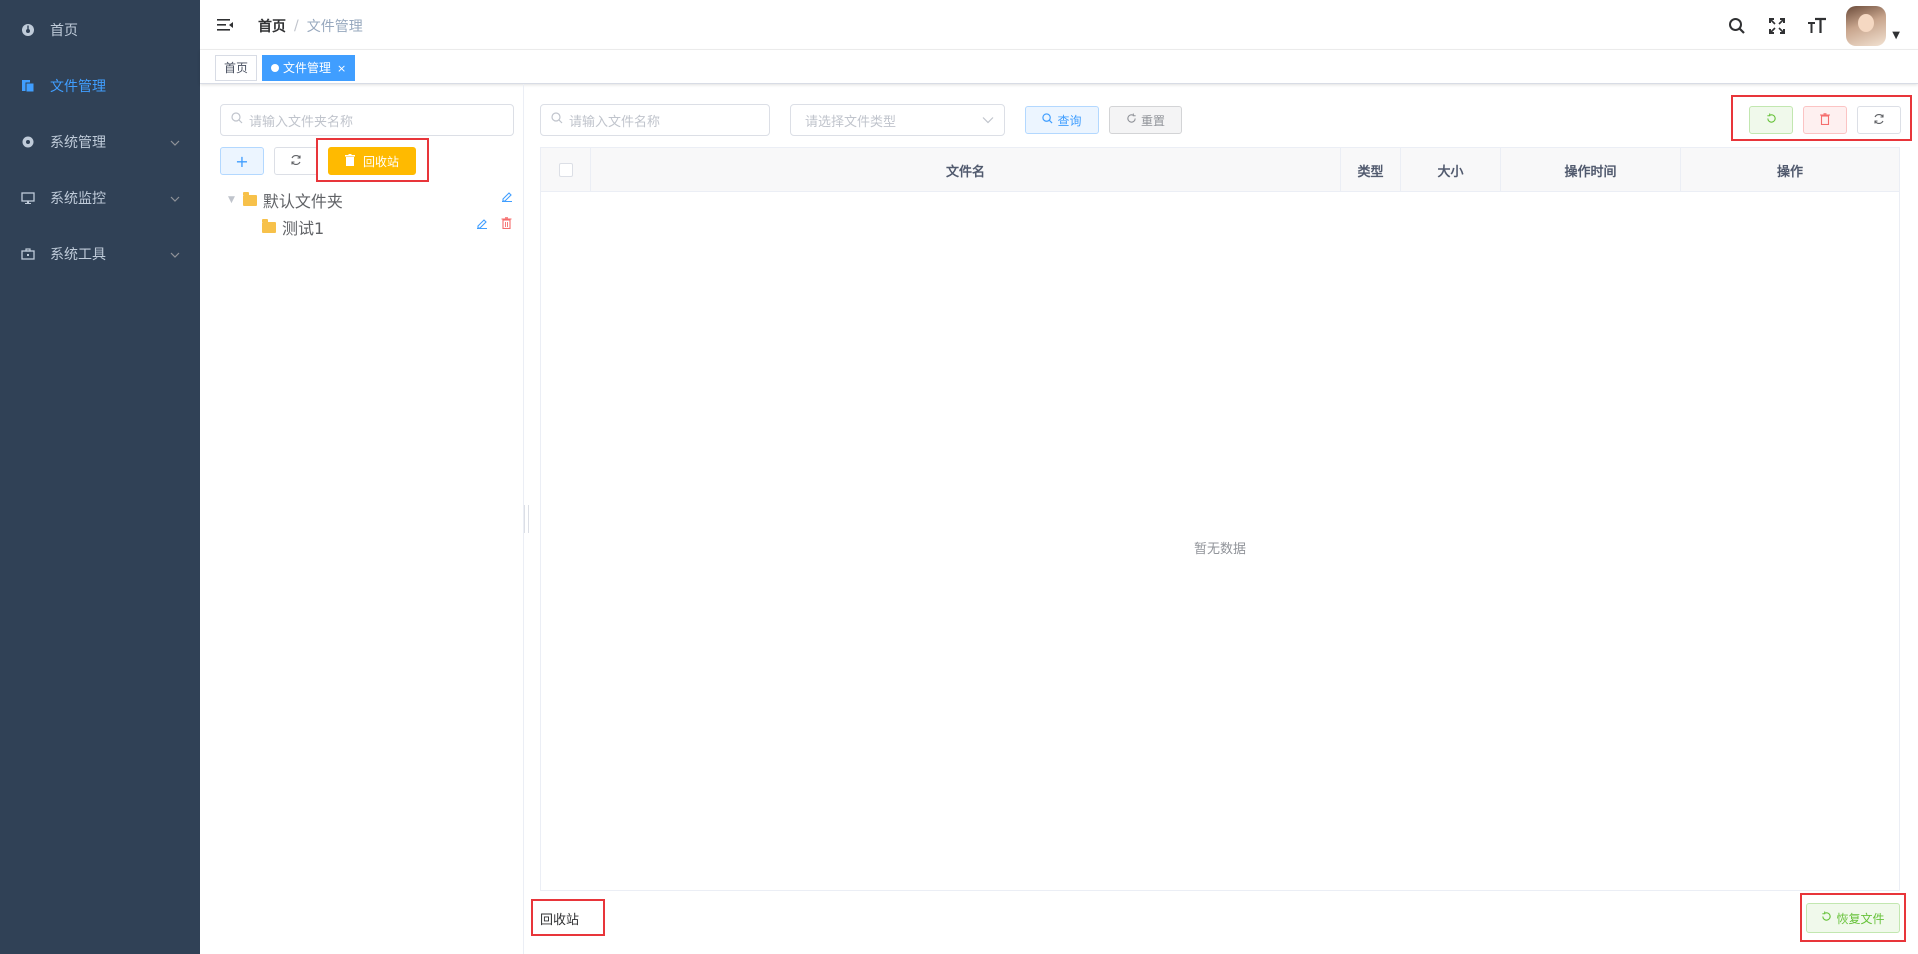 The width and height of the screenshot is (1918, 954). I want to click on monitor-icon, so click(28, 198).